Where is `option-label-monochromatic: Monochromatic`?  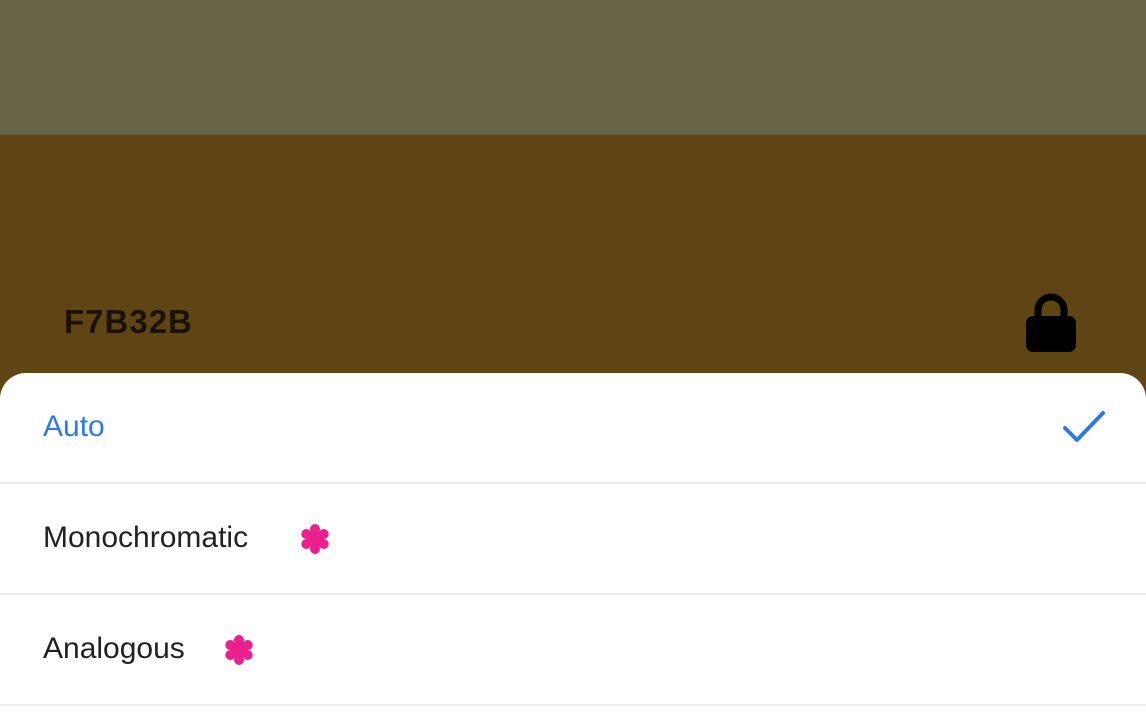
option-label-monochromatic: Monochromatic is located at coordinates (146, 537).